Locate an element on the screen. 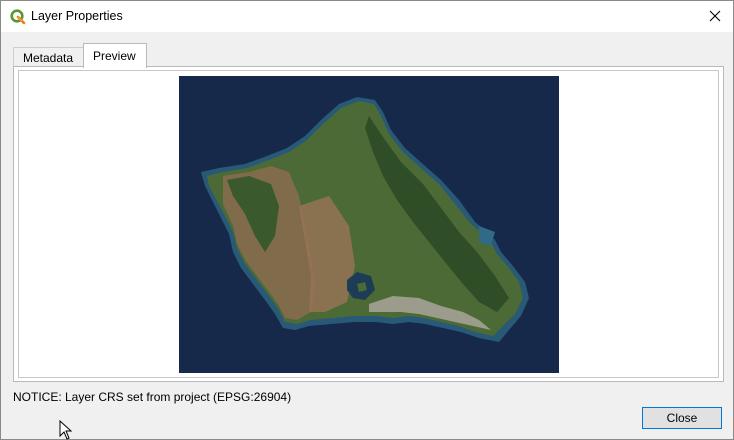 This screenshot has width=734, height=440. window-title: Layer Properties is located at coordinates (77, 16).